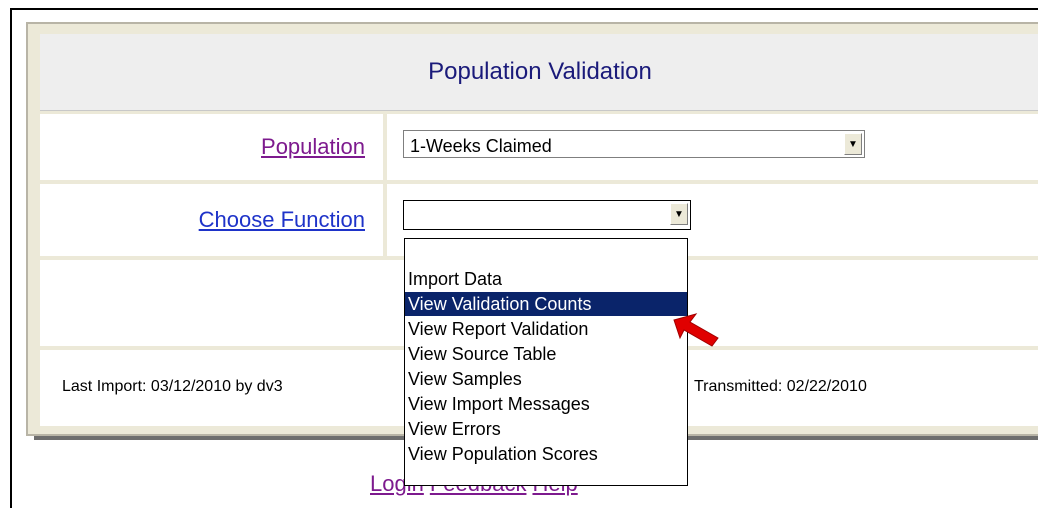  I want to click on window-frame-top, so click(524, 9).